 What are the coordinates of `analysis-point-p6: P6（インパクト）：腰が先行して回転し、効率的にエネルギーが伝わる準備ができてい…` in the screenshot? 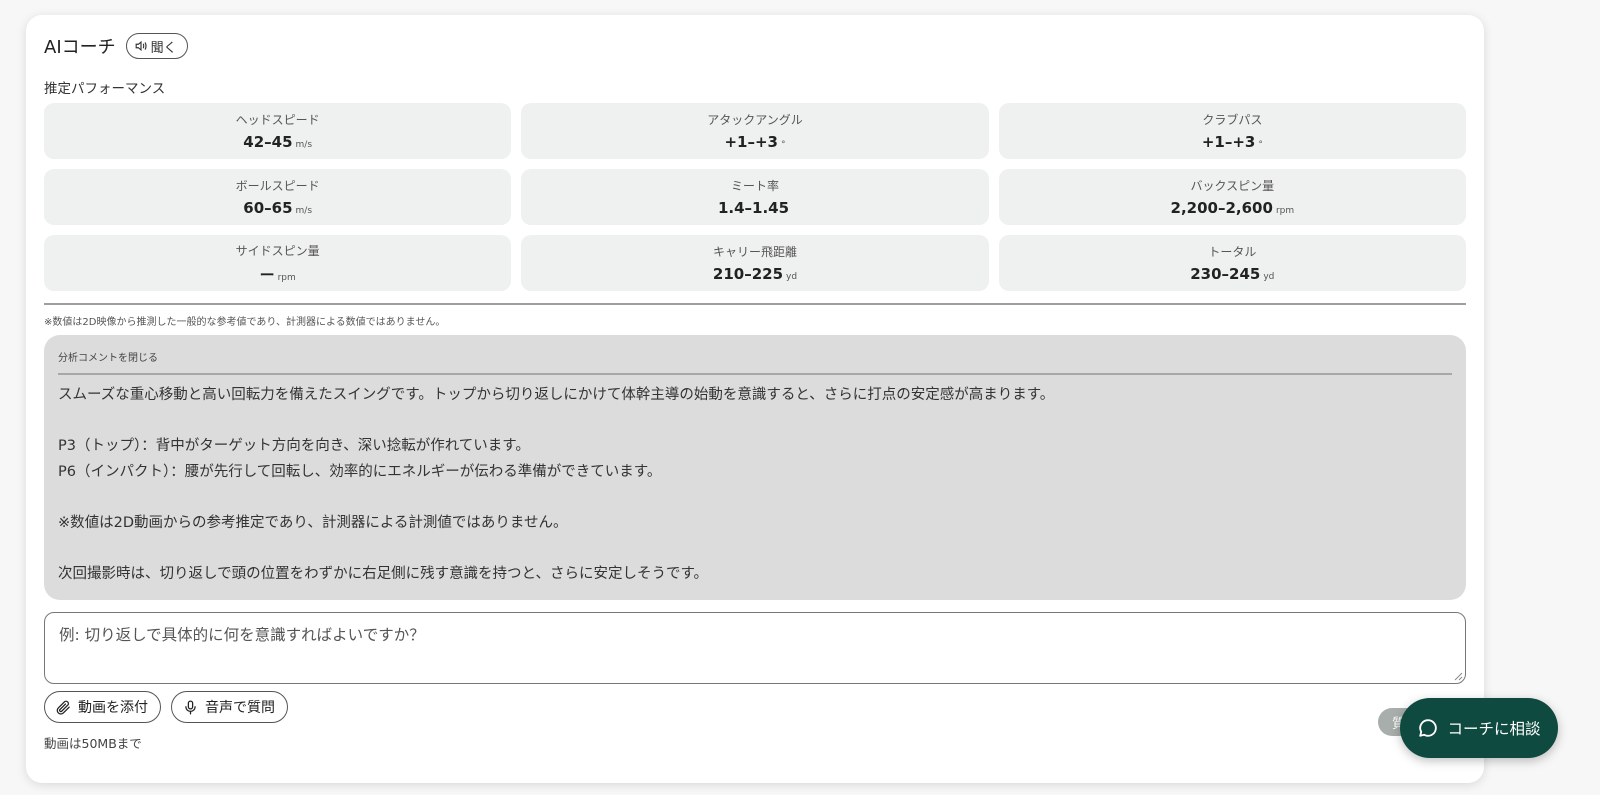 It's located at (360, 471).